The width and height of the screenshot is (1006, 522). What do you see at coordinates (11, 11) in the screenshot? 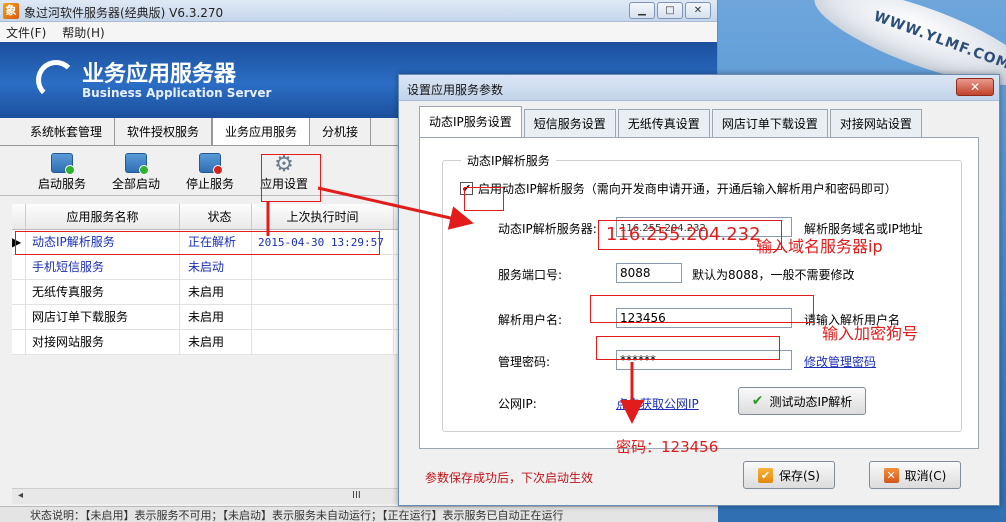
I see `app-icon: 象` at bounding box center [11, 11].